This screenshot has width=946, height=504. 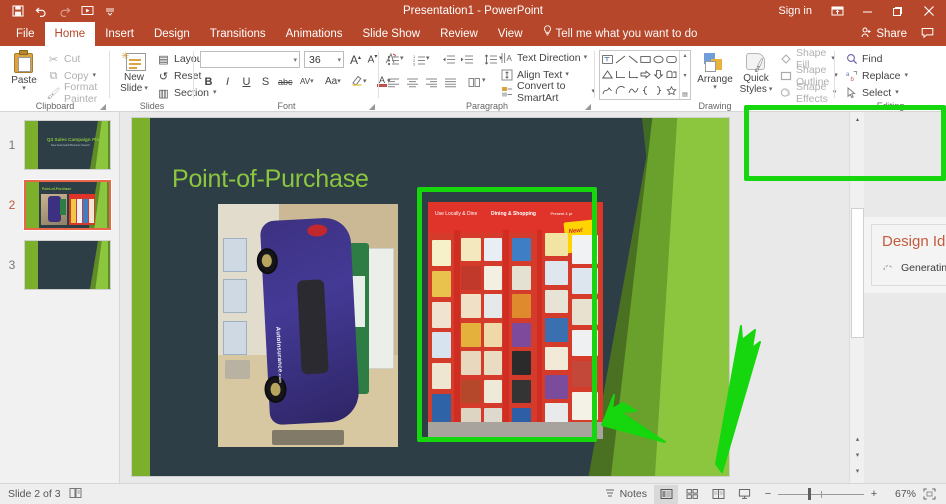 What do you see at coordinates (821, 494) in the screenshot?
I see `zoom-slider` at bounding box center [821, 494].